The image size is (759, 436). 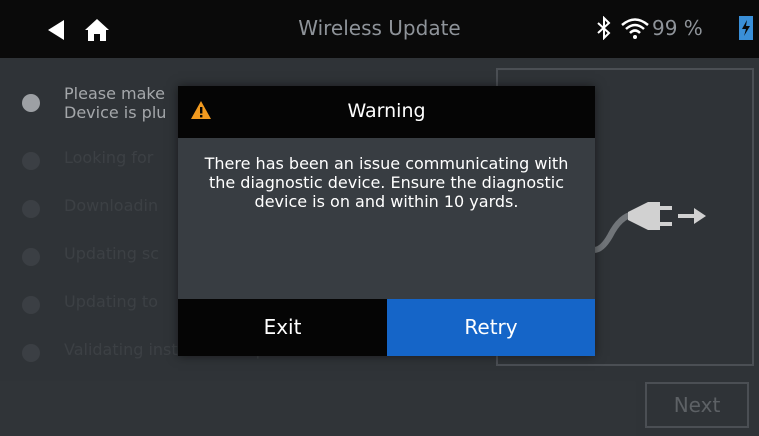 What do you see at coordinates (746, 28) in the screenshot?
I see `battery-charging-icon` at bounding box center [746, 28].